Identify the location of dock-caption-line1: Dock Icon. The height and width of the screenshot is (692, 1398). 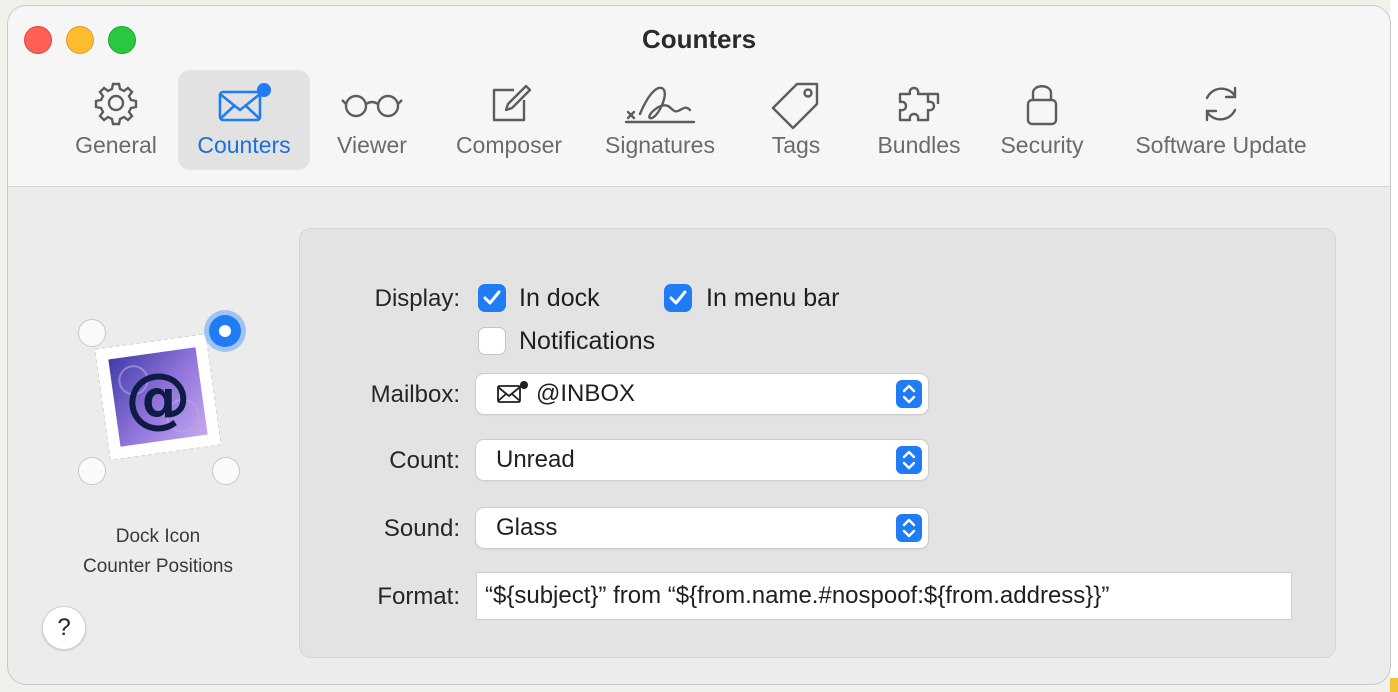
(158, 536).